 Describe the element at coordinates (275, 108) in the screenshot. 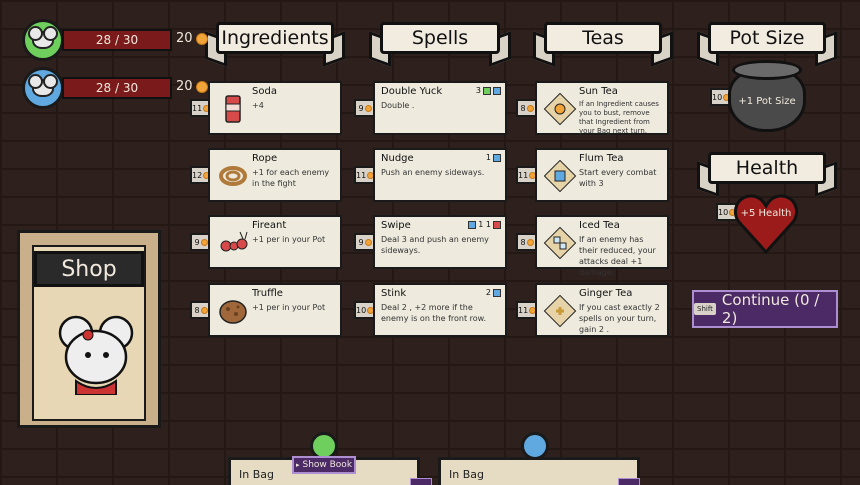

I see `ingredient-card-soda: Soda +4` at that location.